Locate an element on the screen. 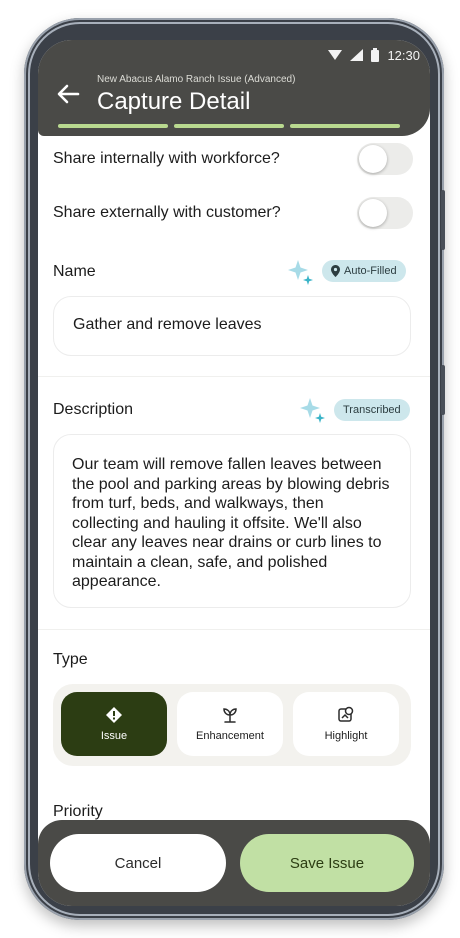 The image size is (460, 938). auto-filled-text: Auto-Filled is located at coordinates (370, 271).